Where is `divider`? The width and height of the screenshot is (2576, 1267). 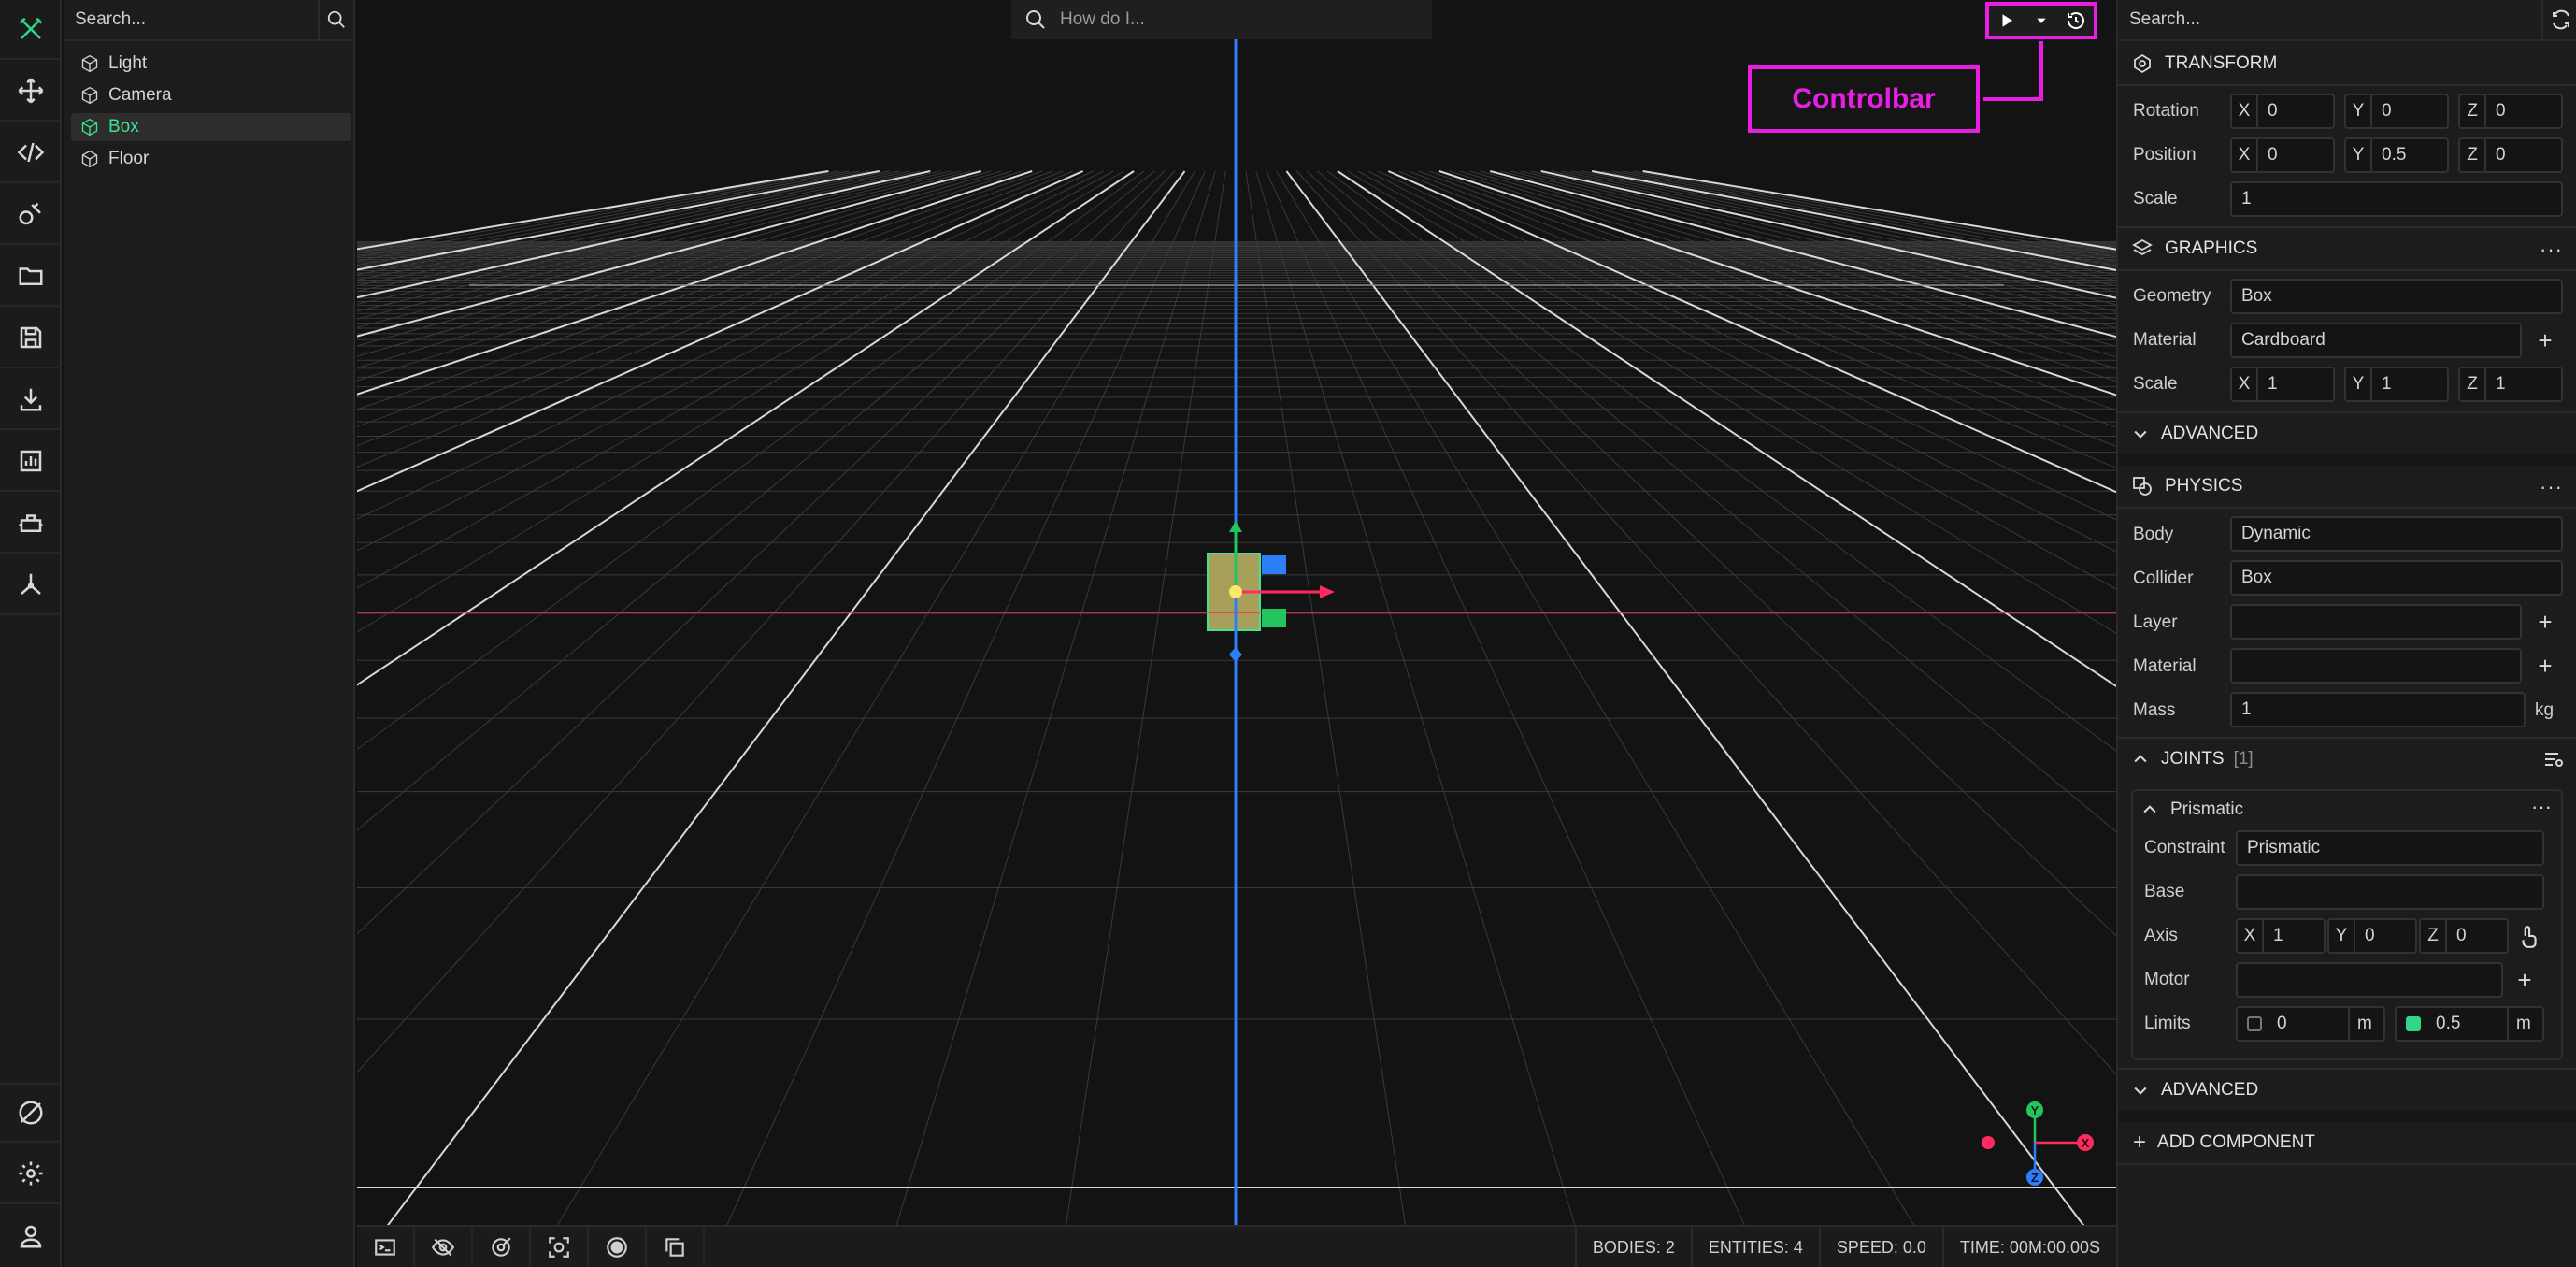 divider is located at coordinates (2347, 460).